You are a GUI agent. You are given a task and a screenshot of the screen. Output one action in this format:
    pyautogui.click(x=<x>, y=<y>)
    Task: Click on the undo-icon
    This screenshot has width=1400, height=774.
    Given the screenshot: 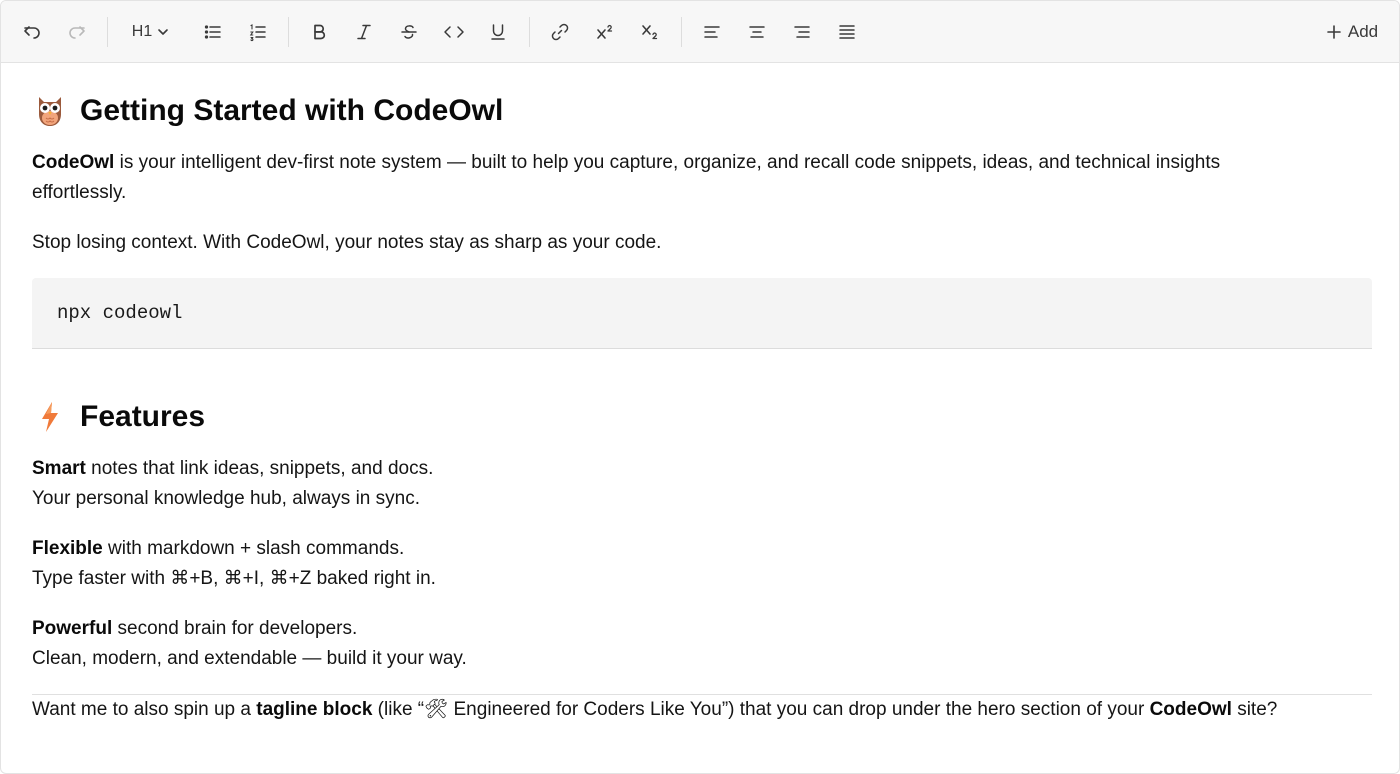 What is the action you would take?
    pyautogui.click(x=32, y=32)
    